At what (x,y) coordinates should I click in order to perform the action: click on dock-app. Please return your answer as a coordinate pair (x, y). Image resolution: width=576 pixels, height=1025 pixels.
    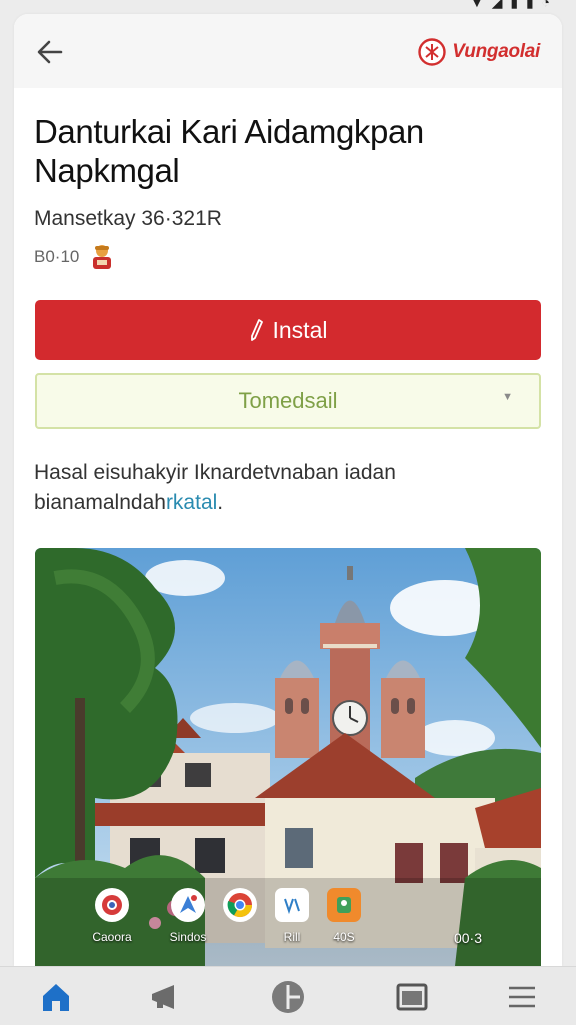
    Looking at the image, I should click on (240, 909).